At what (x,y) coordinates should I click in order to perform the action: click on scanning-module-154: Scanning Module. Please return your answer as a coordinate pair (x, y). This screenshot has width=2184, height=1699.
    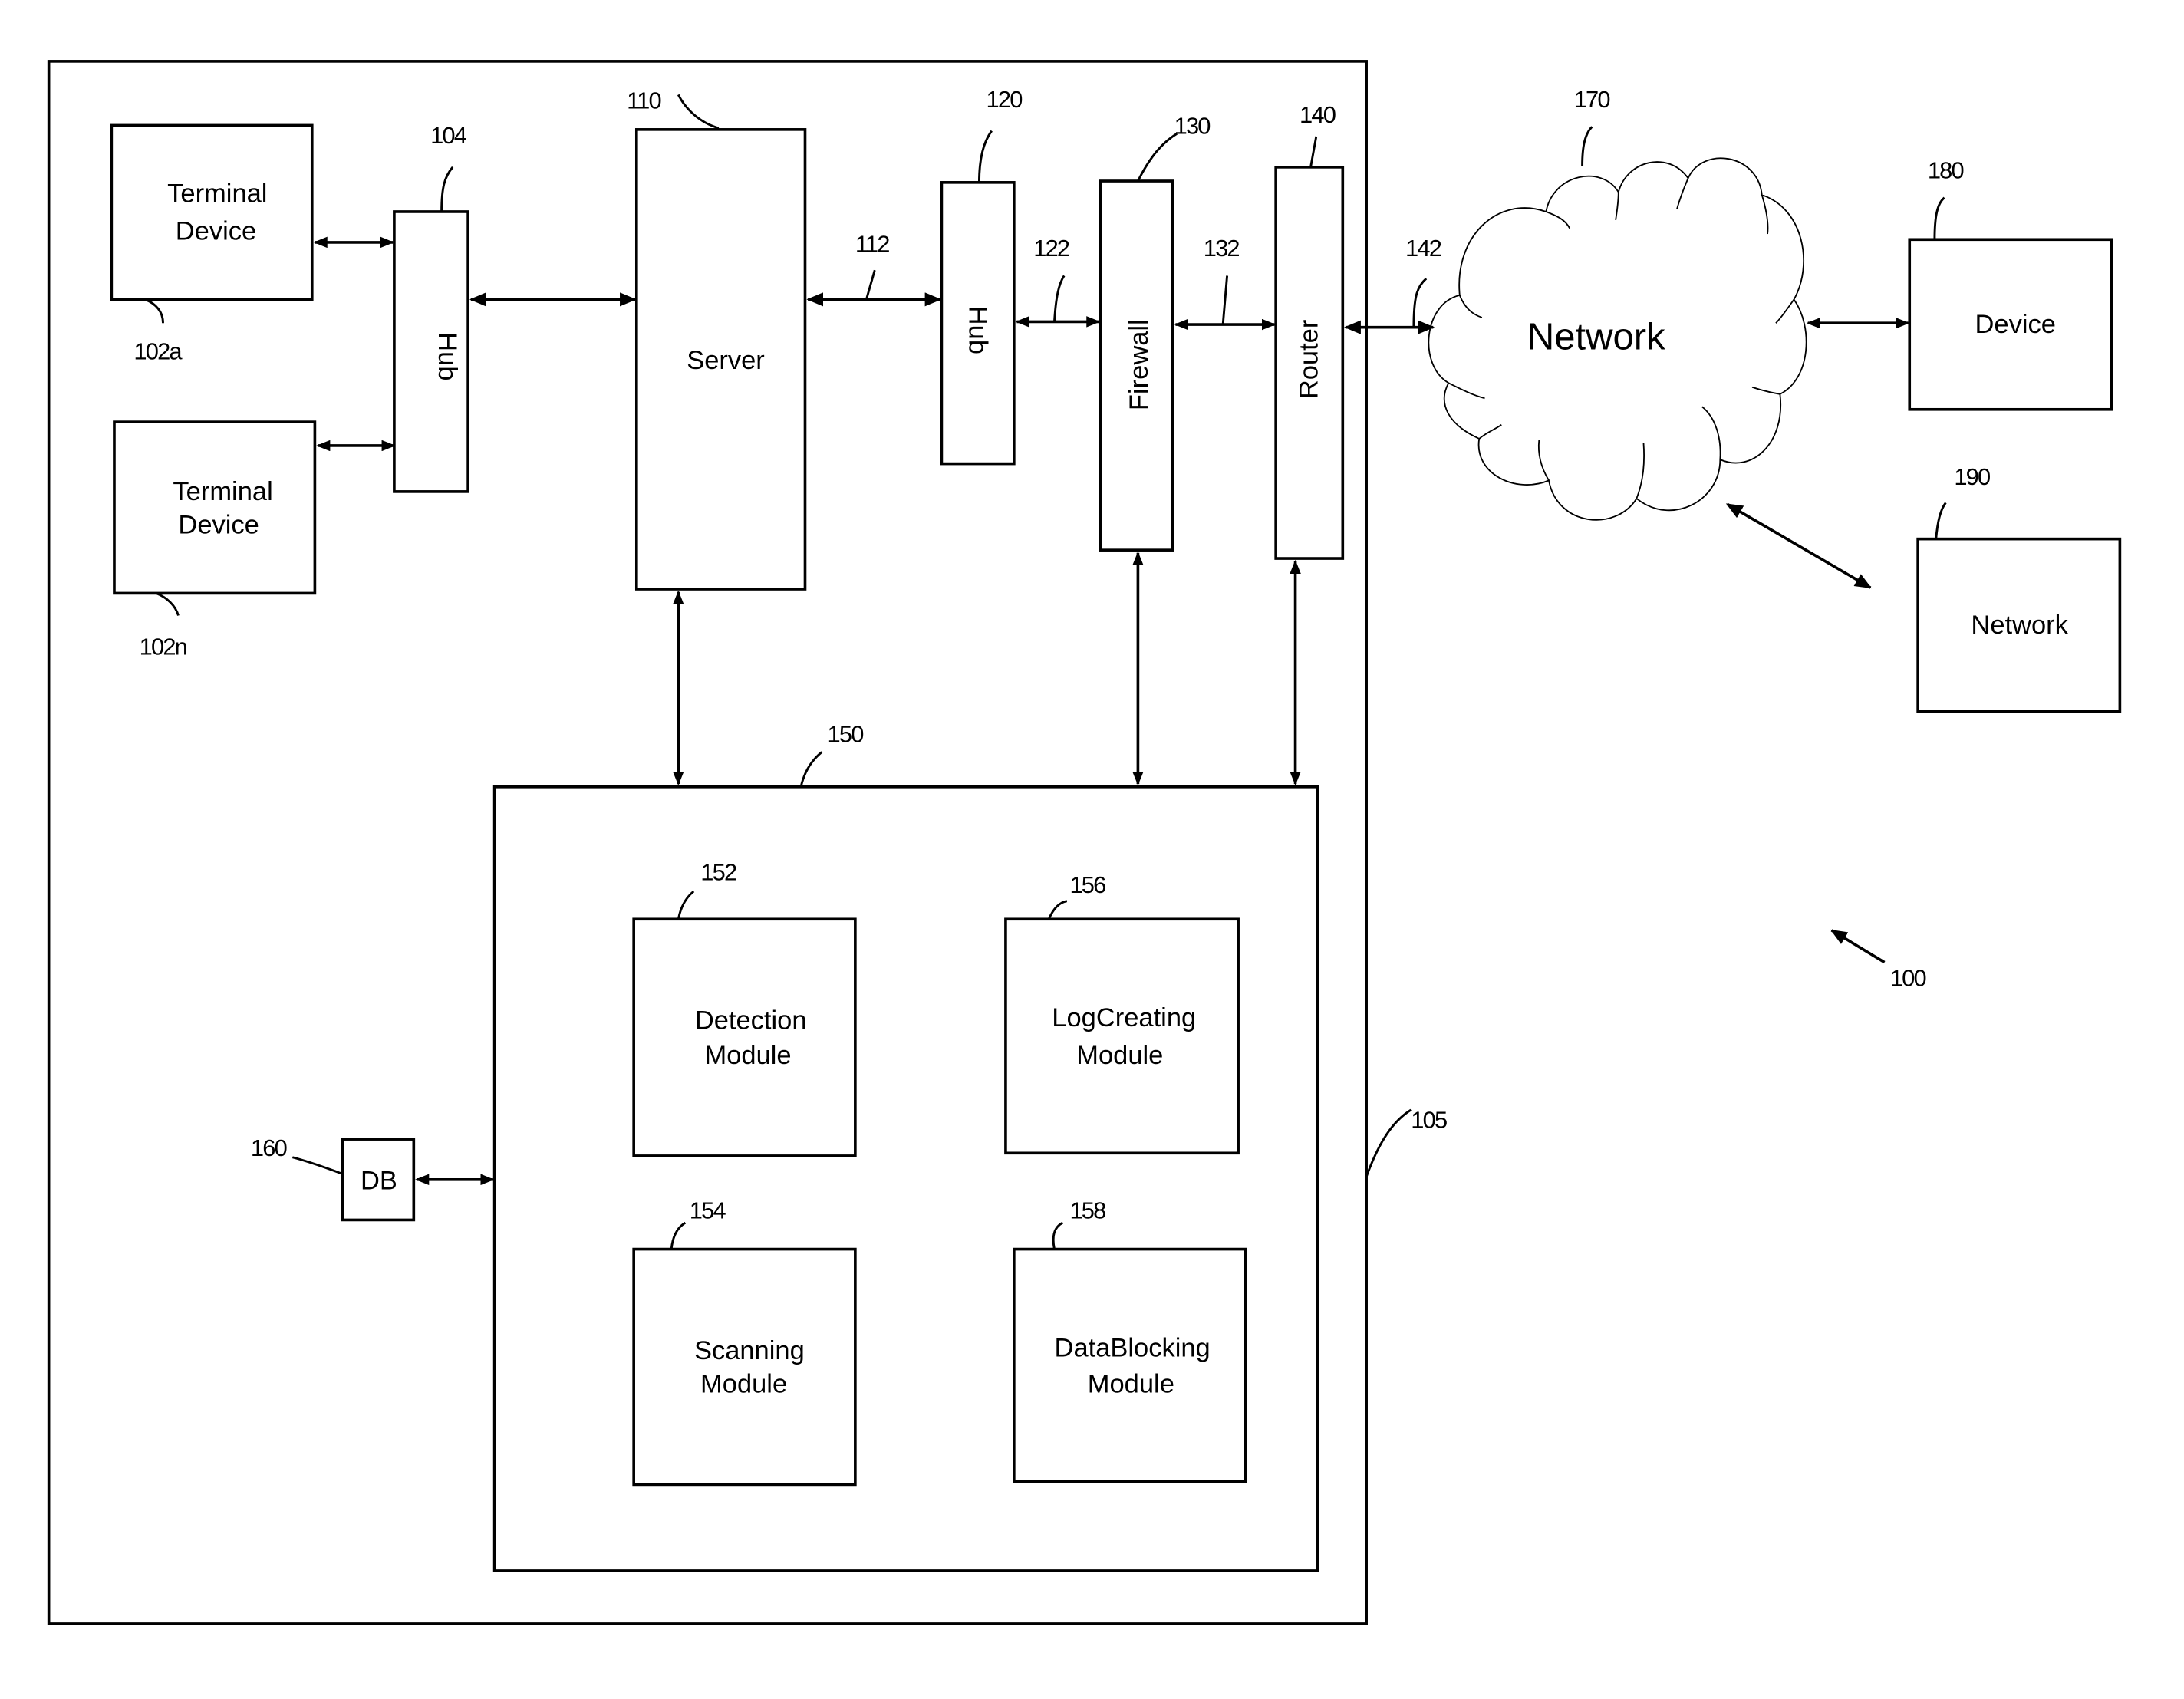
    Looking at the image, I should click on (744, 1367).